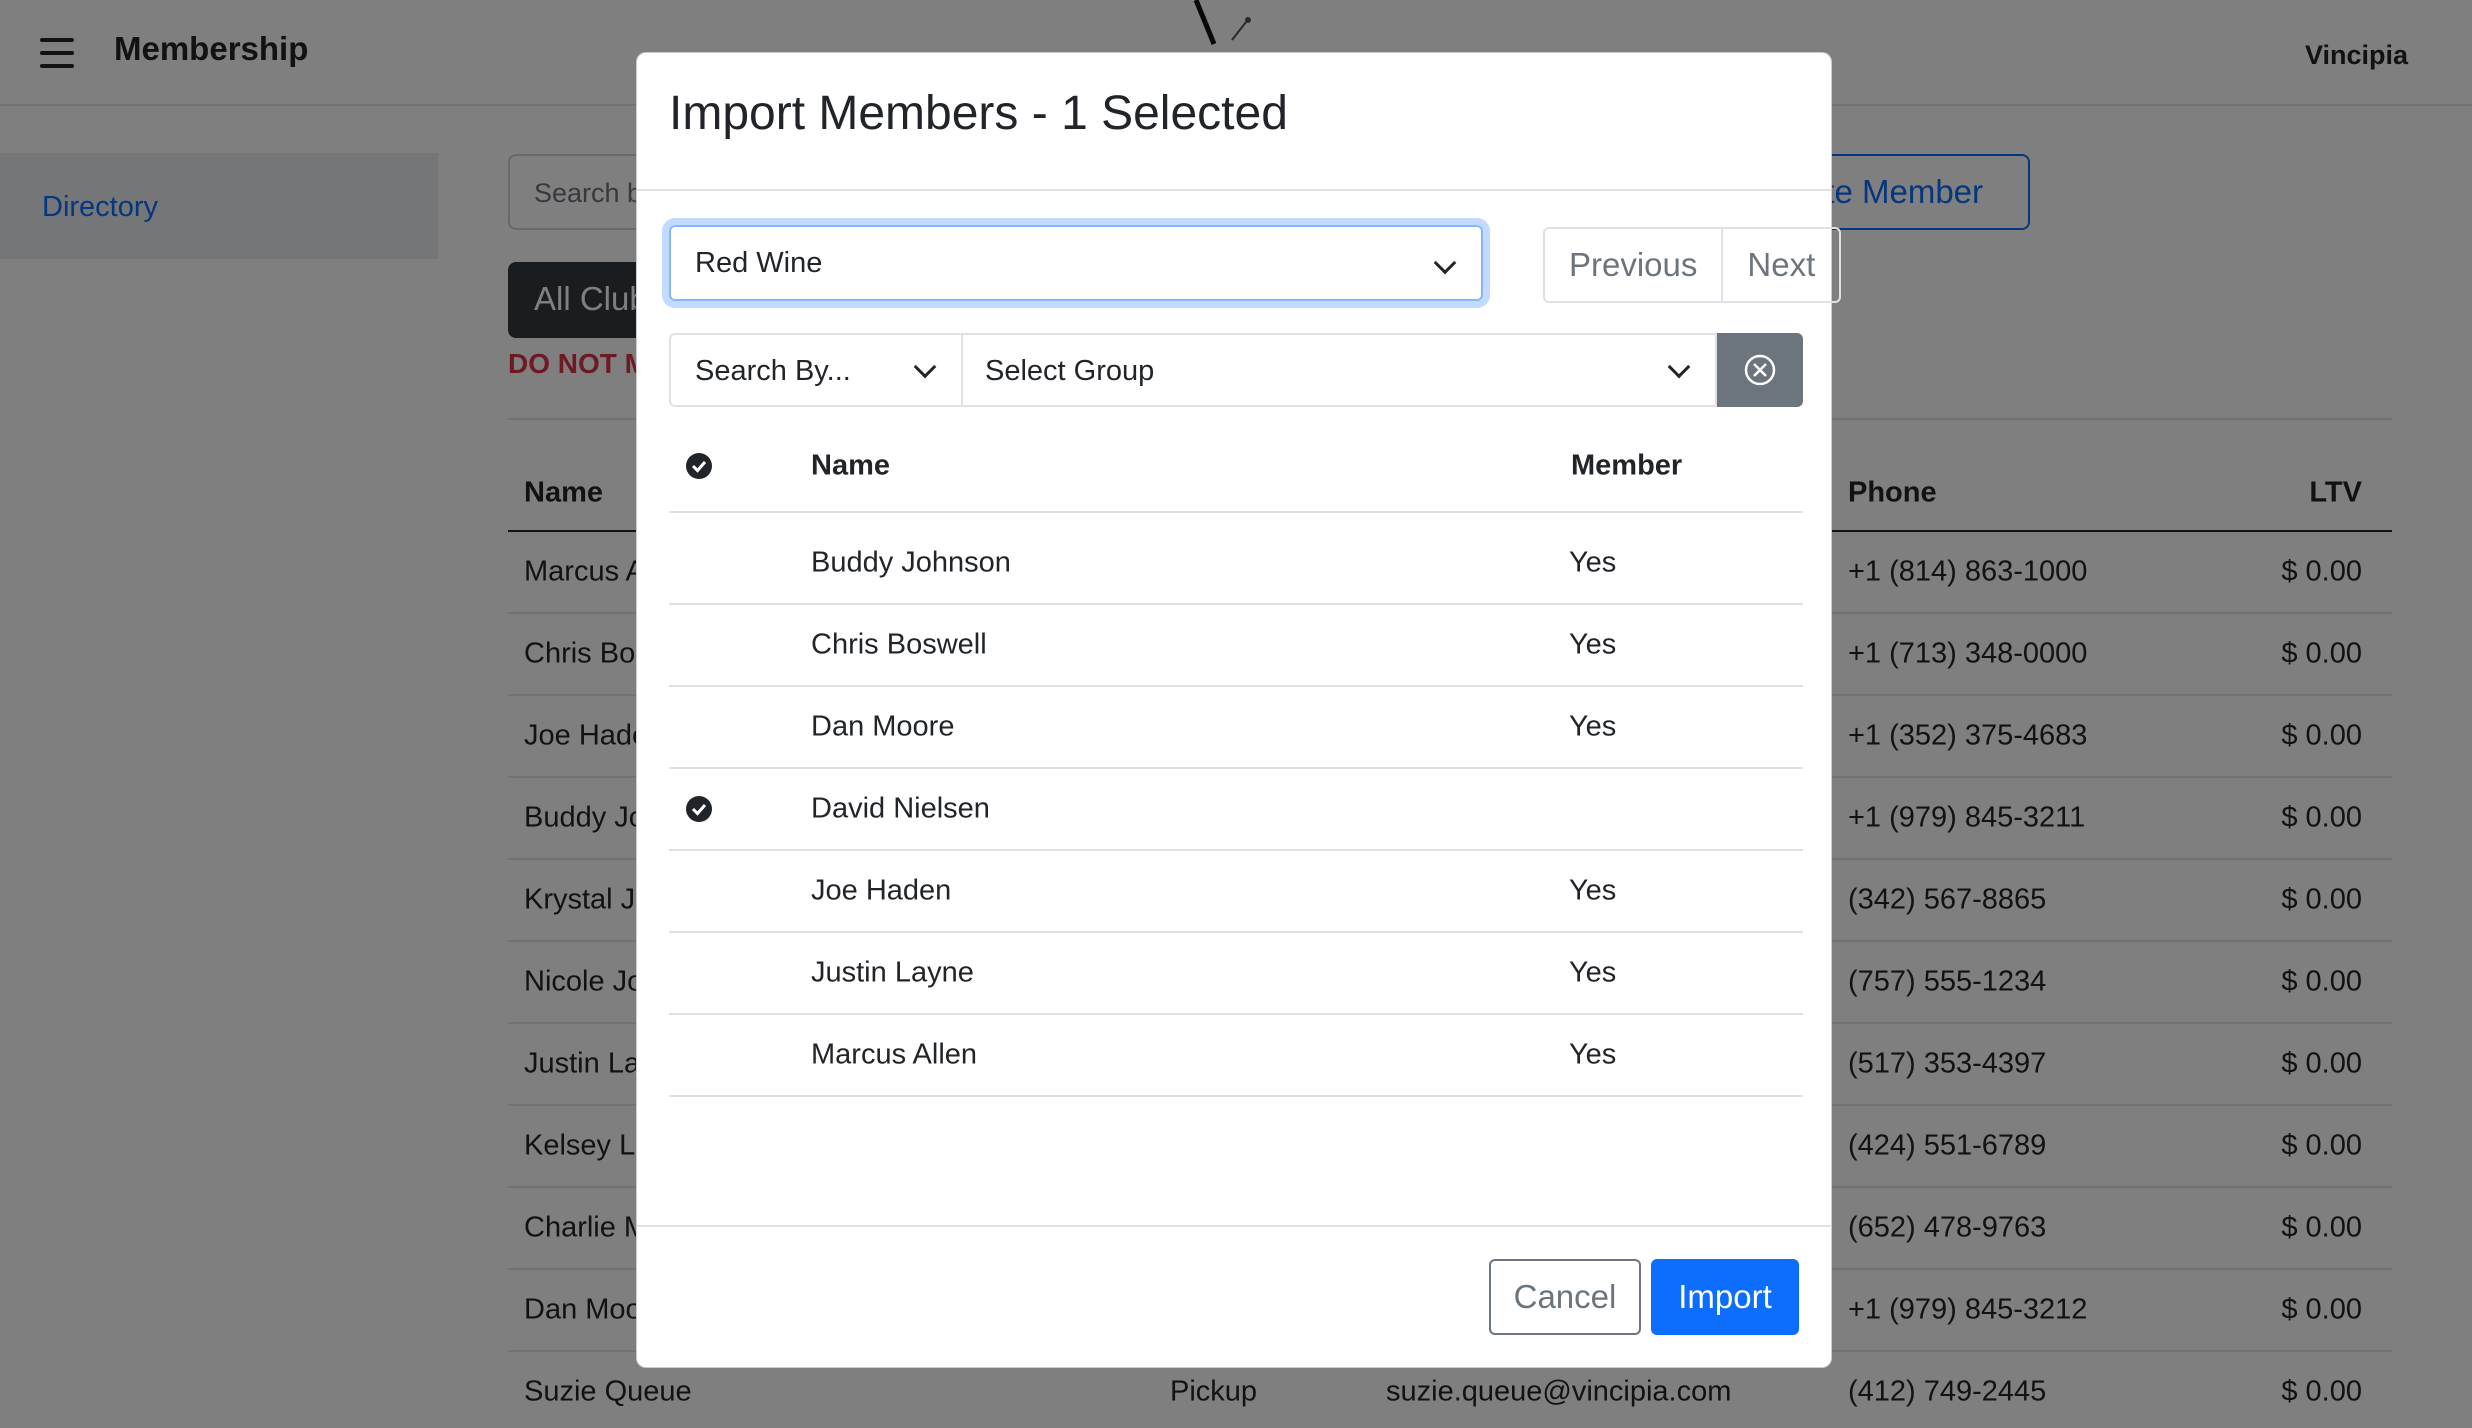 The width and height of the screenshot is (2472, 1428). What do you see at coordinates (978, 113) in the screenshot?
I see `modal-title: Import Members - 1 Selected` at bounding box center [978, 113].